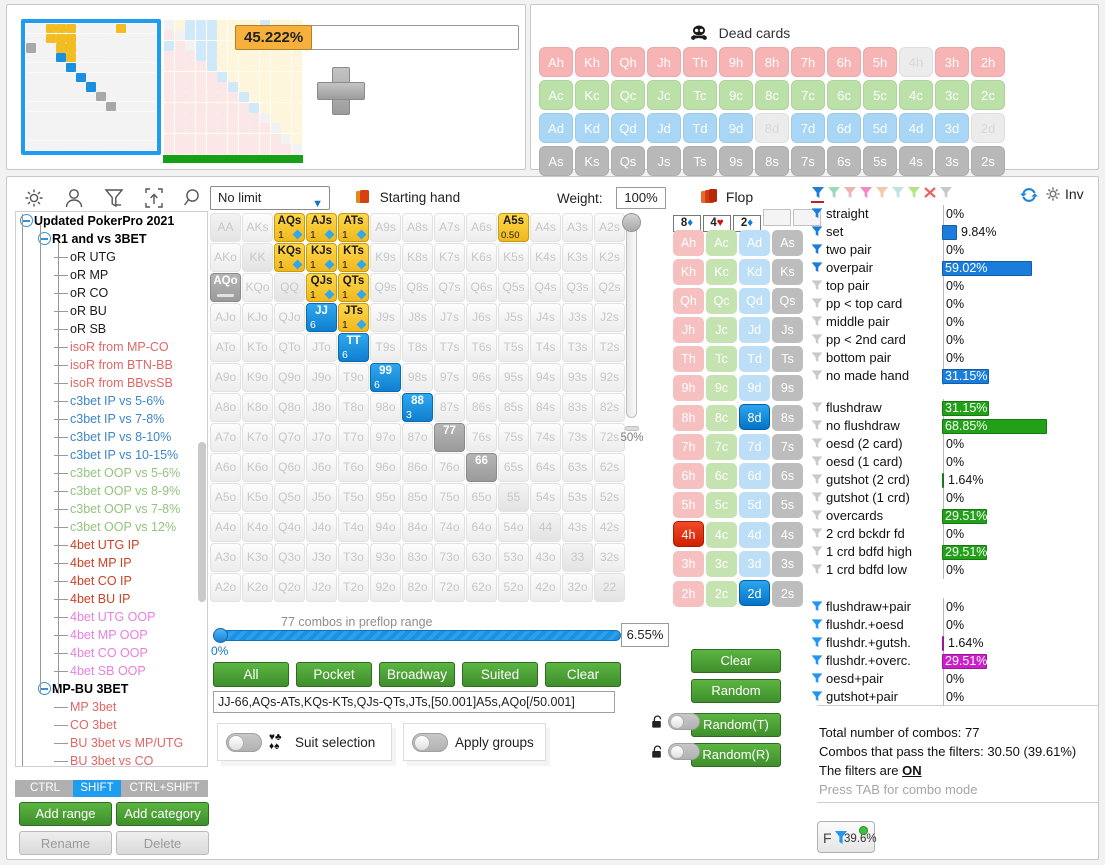 The height and width of the screenshot is (865, 1105). Describe the element at coordinates (513, 497) in the screenshot. I see `range-cell-55: 55` at that location.